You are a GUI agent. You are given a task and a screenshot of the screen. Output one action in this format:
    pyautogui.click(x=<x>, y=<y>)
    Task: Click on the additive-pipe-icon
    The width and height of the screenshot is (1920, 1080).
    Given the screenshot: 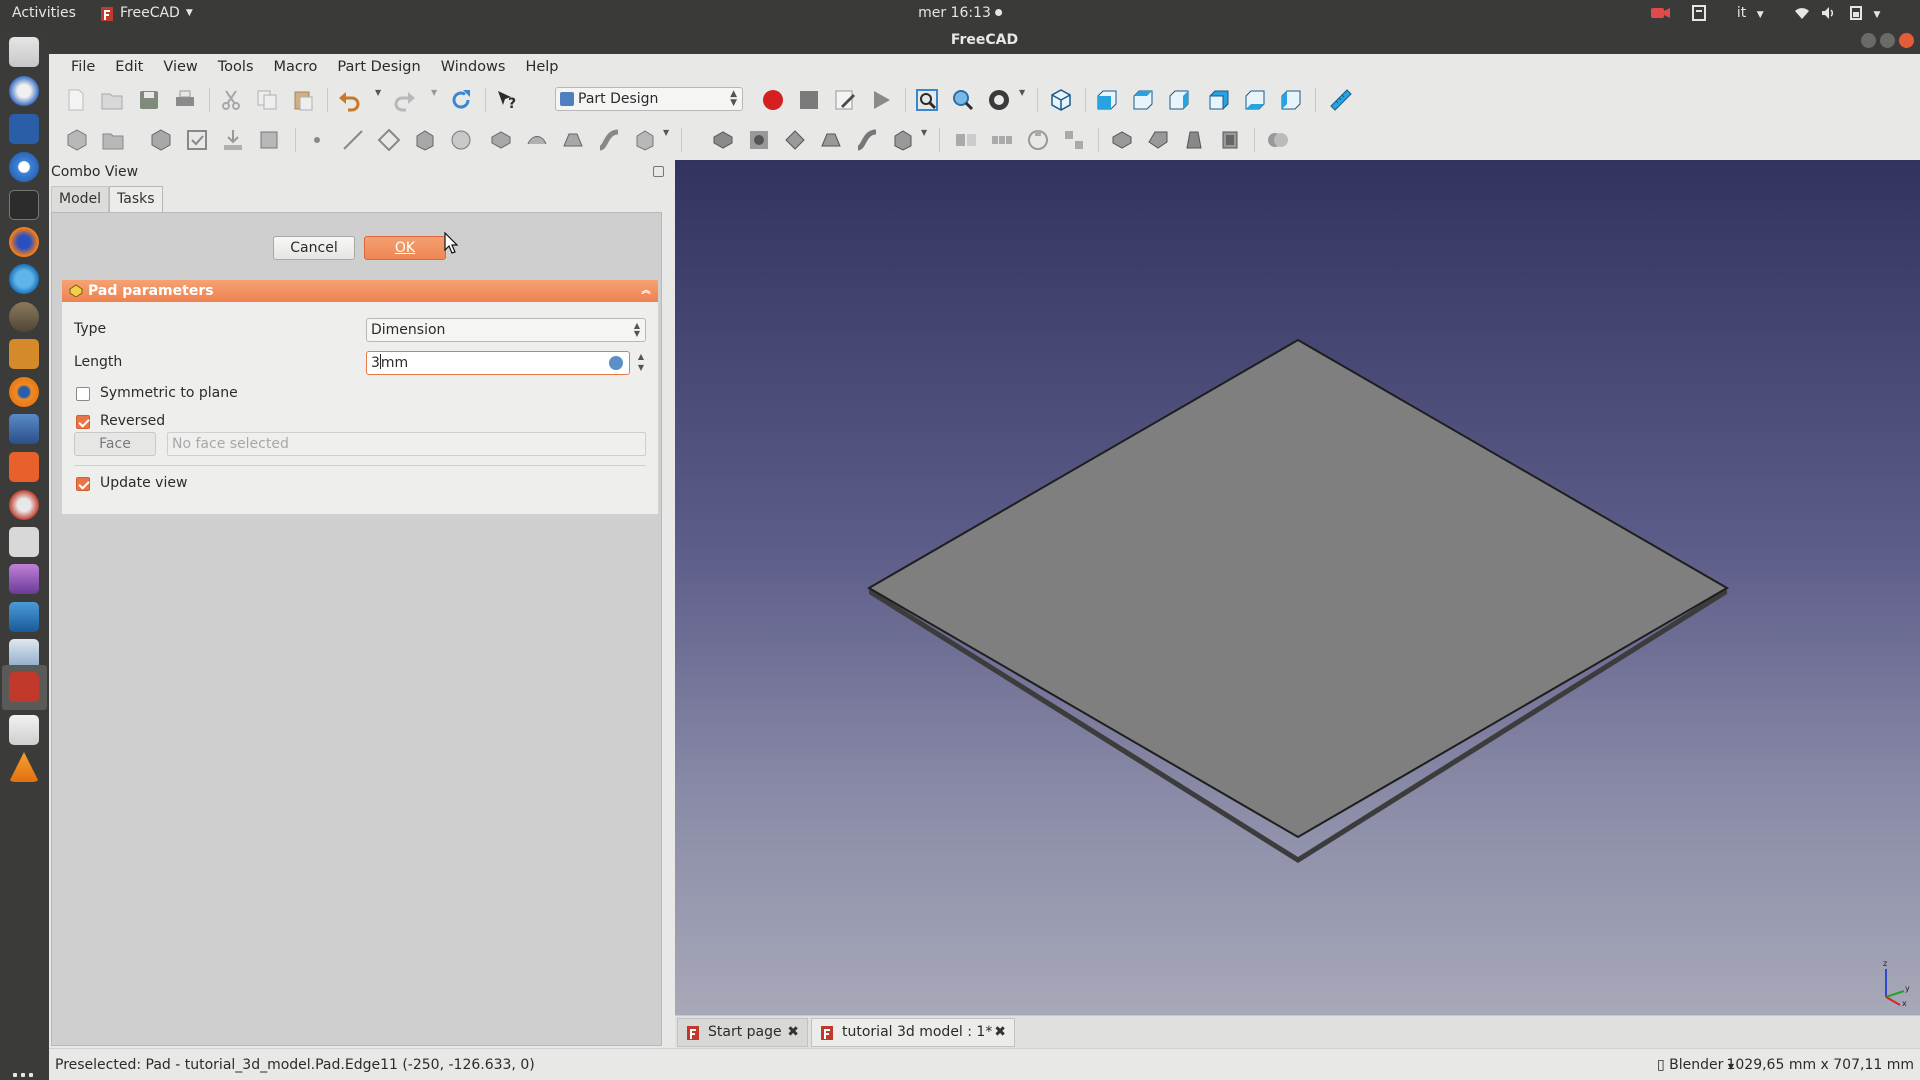 What is the action you would take?
    pyautogui.click(x=609, y=140)
    